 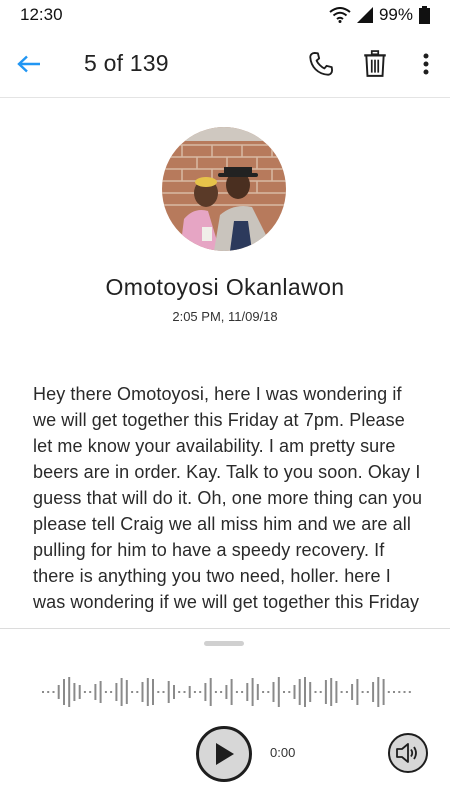 I want to click on call-button, so click(x=321, y=64).